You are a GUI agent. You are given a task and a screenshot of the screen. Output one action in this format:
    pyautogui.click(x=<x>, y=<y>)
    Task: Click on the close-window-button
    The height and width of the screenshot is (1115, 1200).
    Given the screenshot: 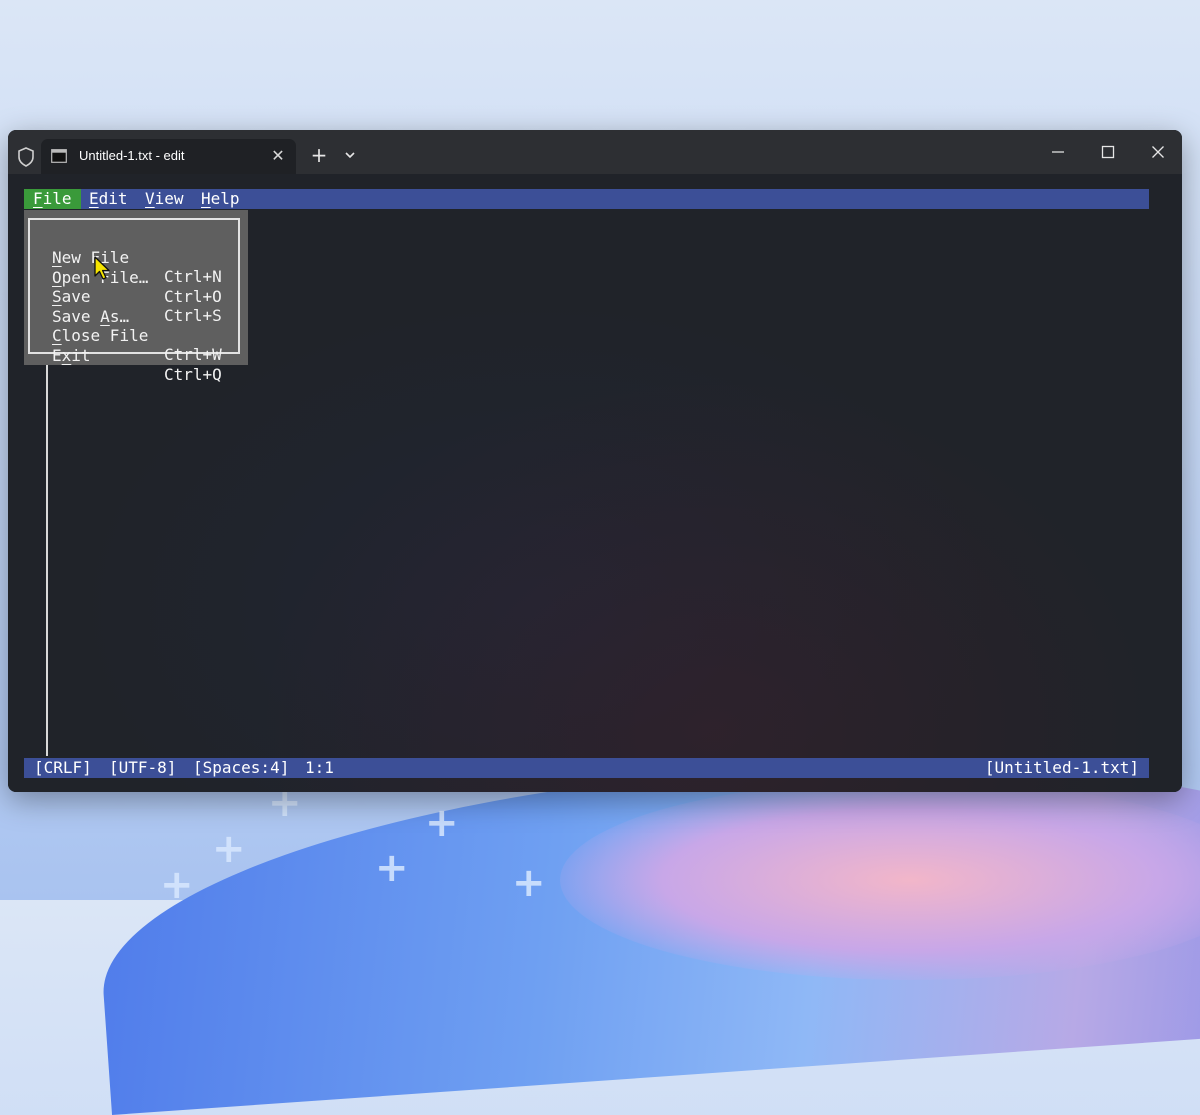 What is the action you would take?
    pyautogui.click(x=1158, y=152)
    